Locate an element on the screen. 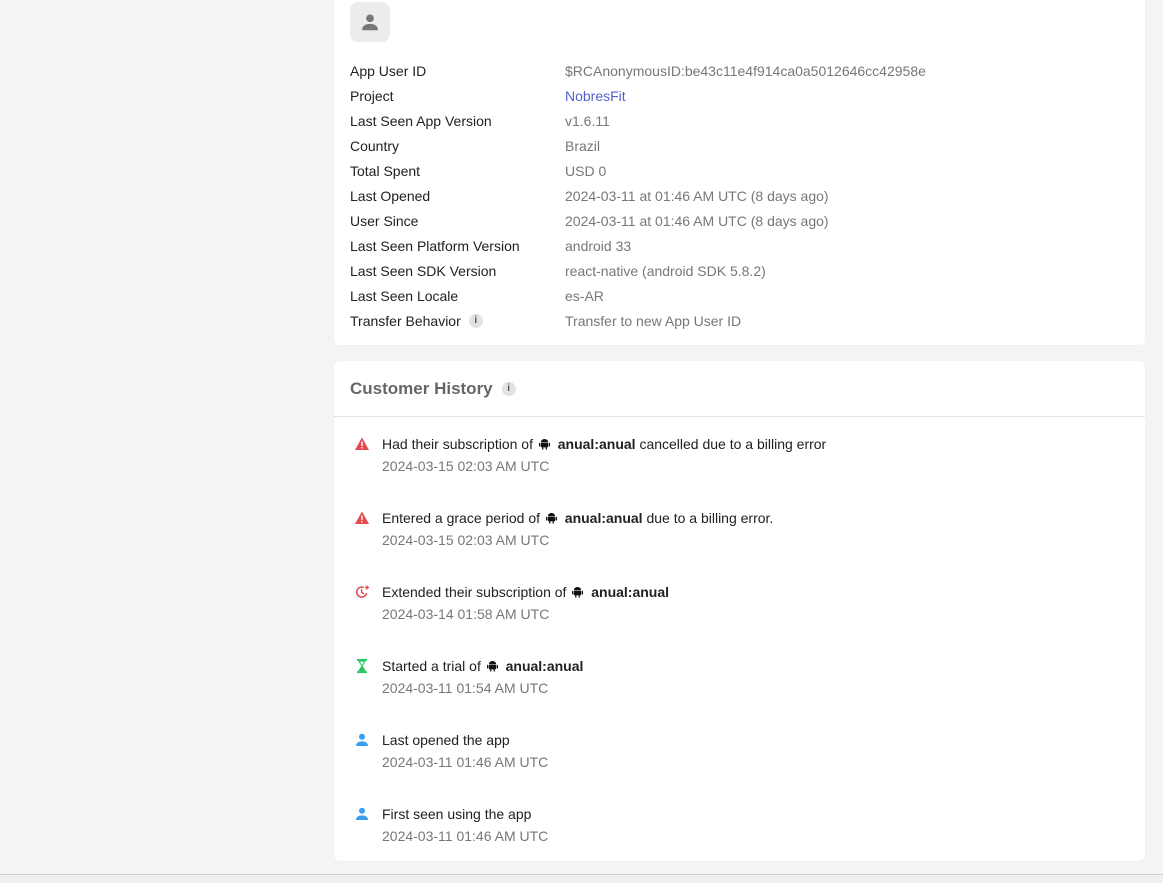  event-text: Entered a grace period of is located at coordinates (461, 518).